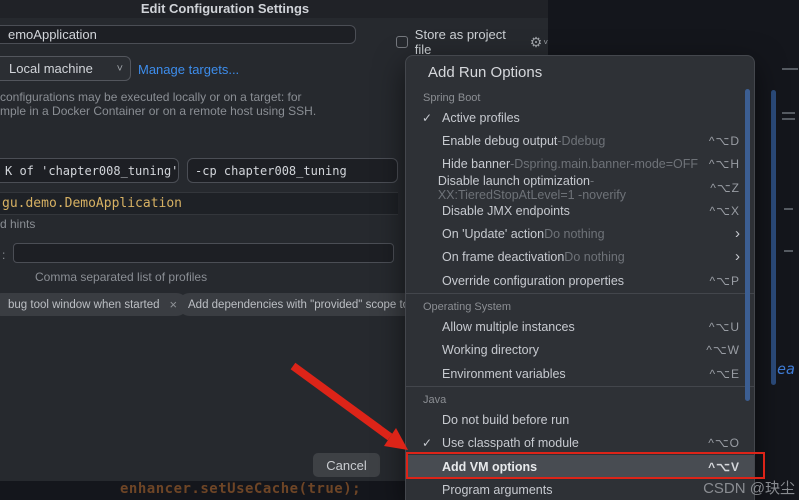 The width and height of the screenshot is (799, 500). I want to click on hints-label: d hints, so click(18, 224).